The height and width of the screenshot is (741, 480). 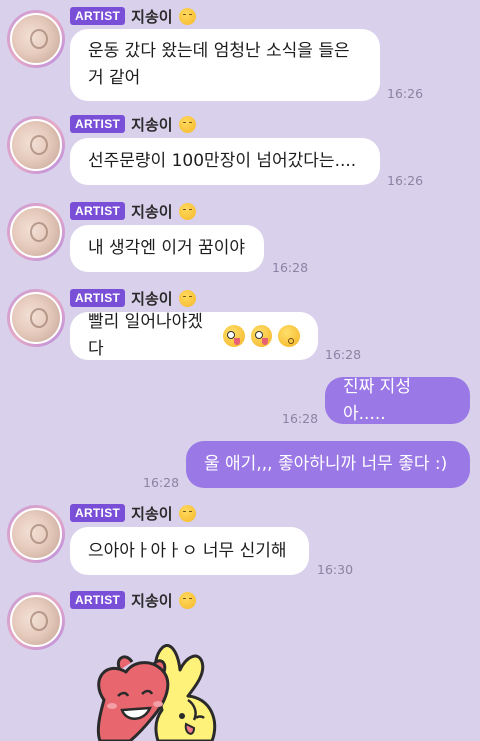 I want to click on kissing-face-icon, so click(x=289, y=336).